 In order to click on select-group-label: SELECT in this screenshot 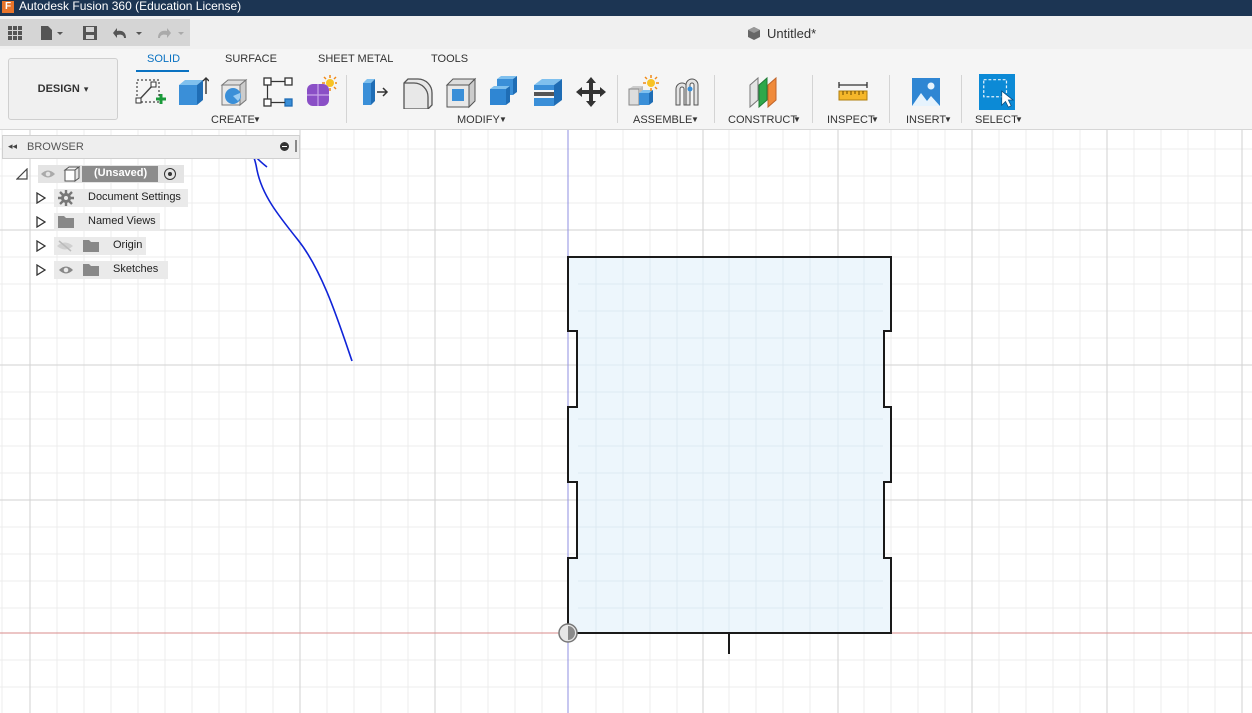, I will do `click(996, 120)`.